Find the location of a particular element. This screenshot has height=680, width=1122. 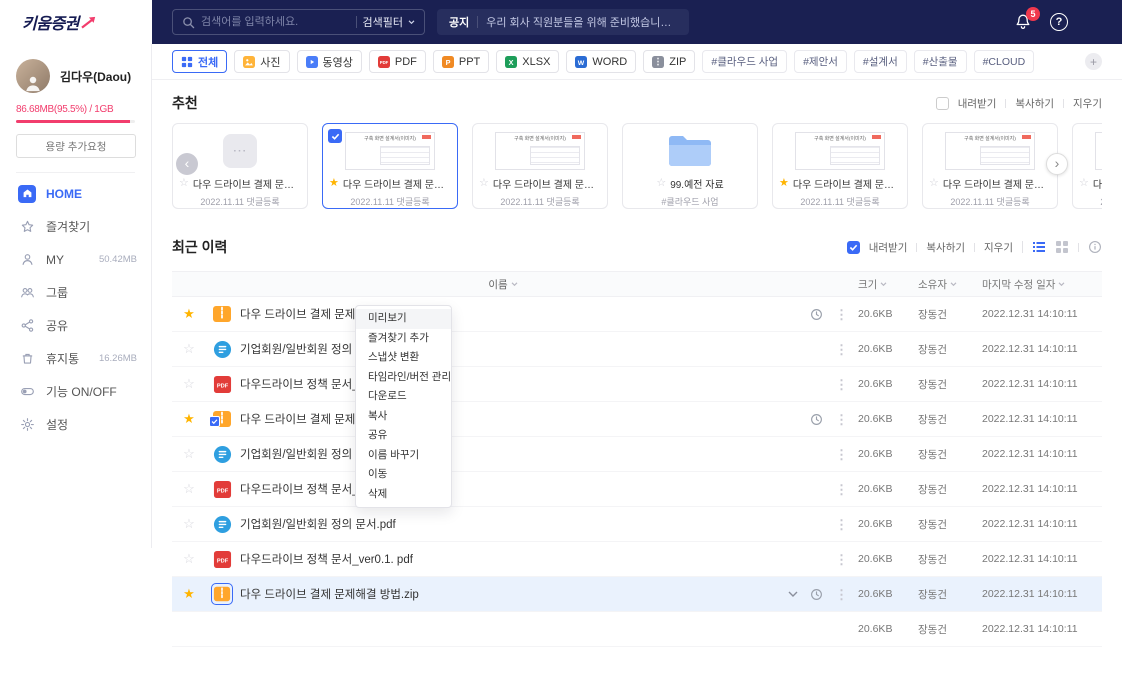

tag-chip-cloud: #CLOUD is located at coordinates (1004, 61).